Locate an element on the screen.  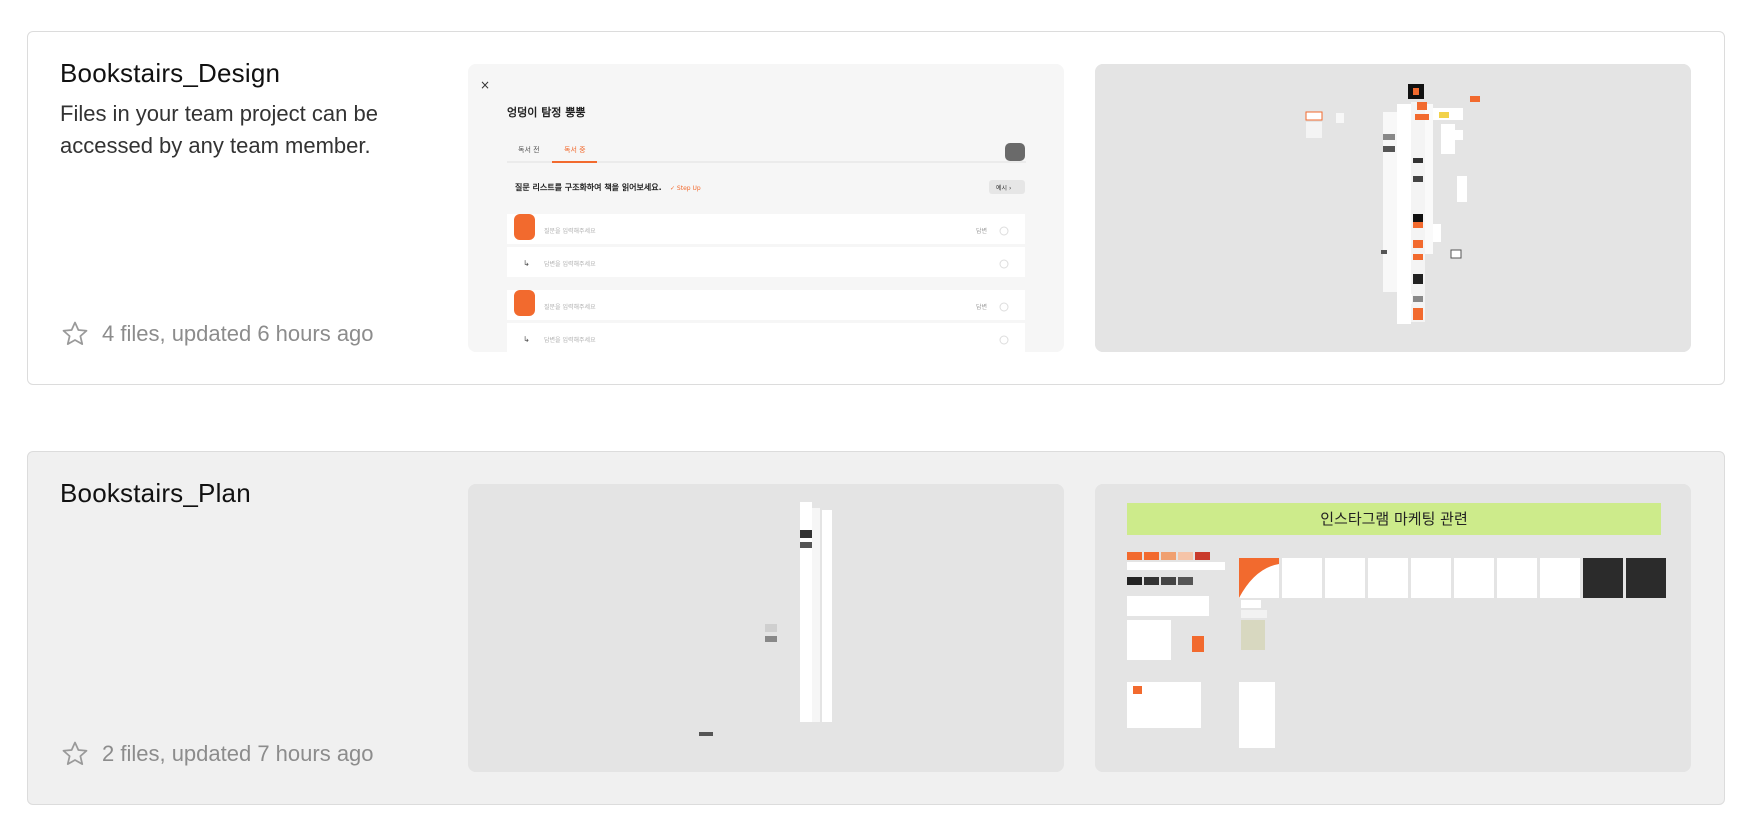
project-name: Bookstairs_Design is located at coordinates (170, 73).